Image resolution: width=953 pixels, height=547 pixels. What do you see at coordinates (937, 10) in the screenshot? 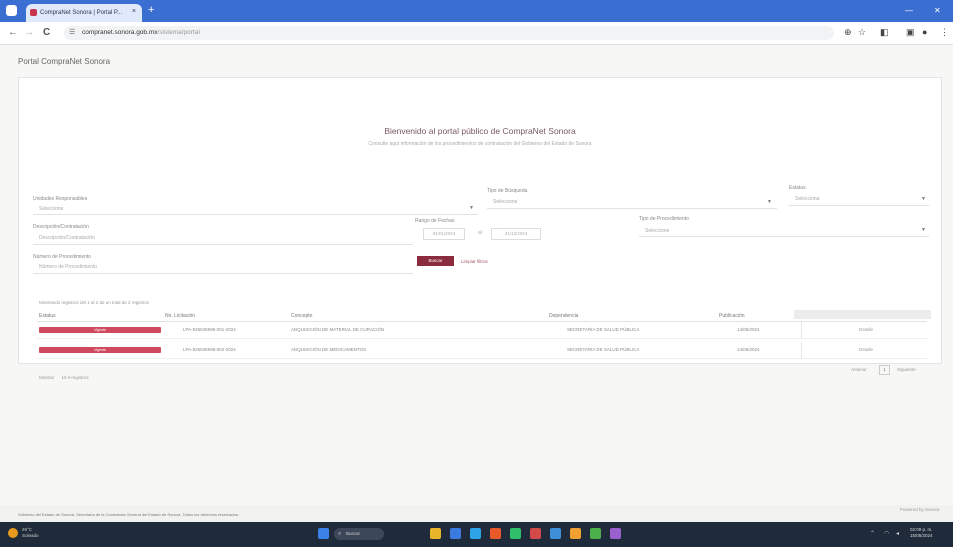
I see `close-window-icon: ✕` at bounding box center [937, 10].